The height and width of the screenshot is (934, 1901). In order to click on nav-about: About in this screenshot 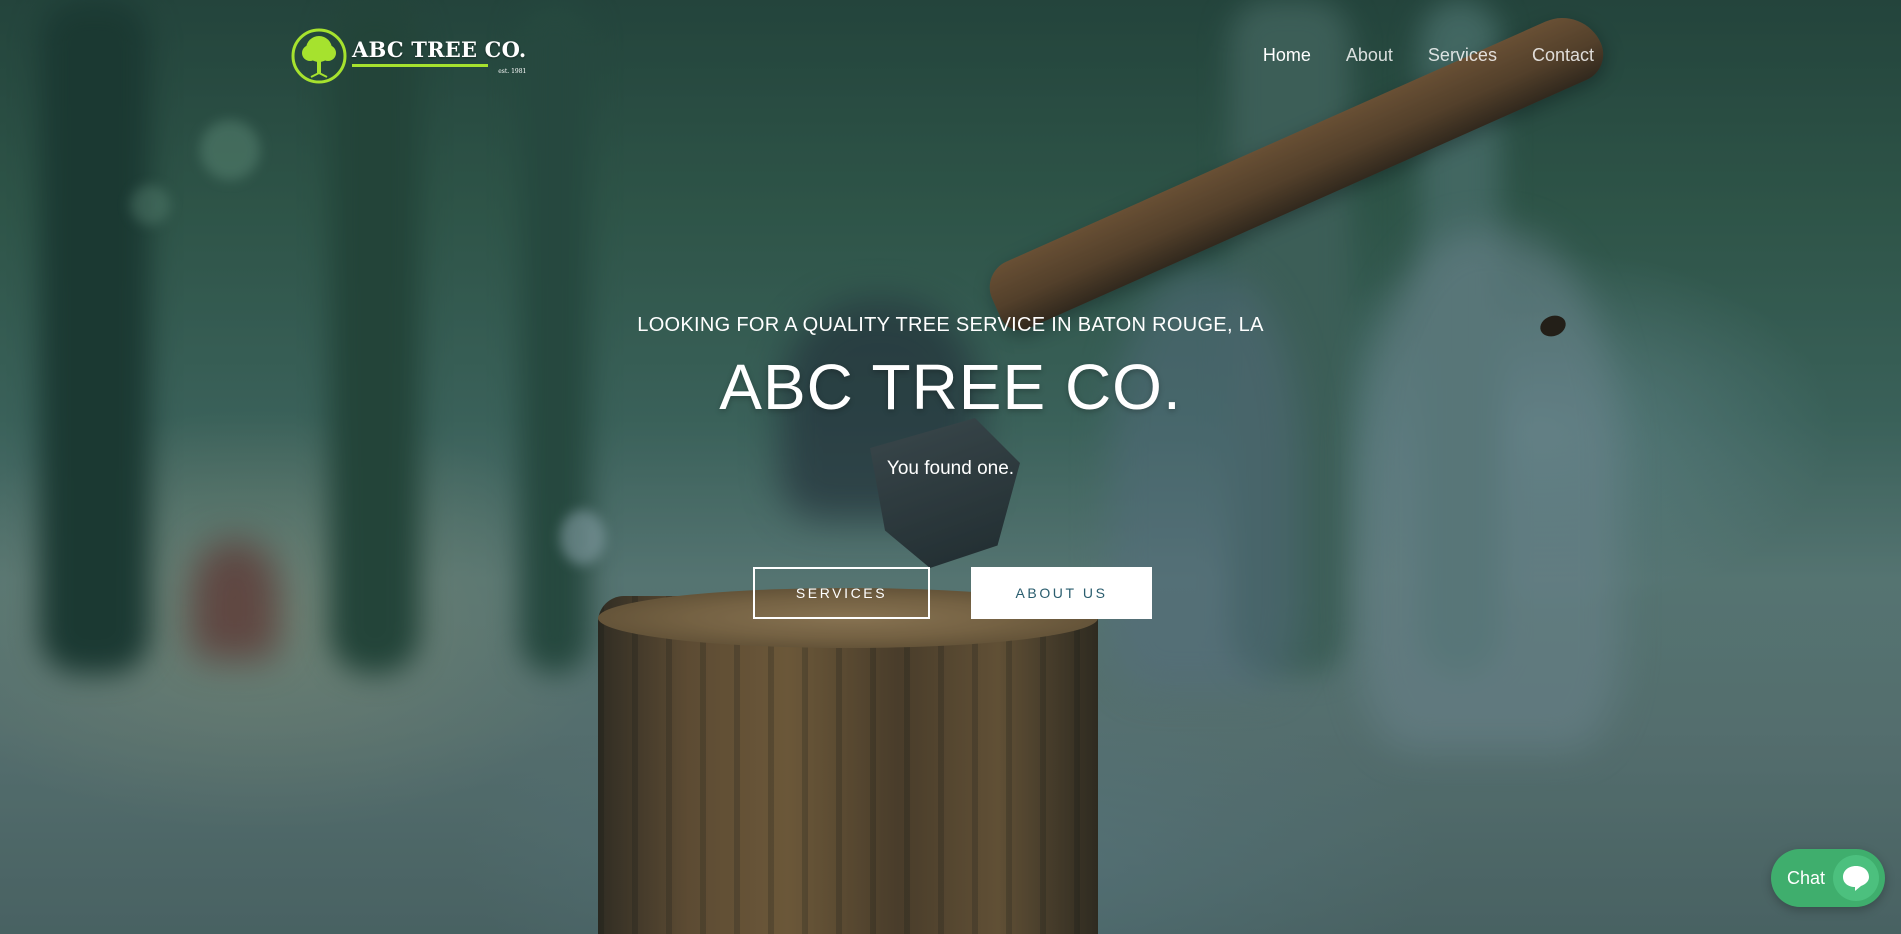, I will do `click(1369, 55)`.